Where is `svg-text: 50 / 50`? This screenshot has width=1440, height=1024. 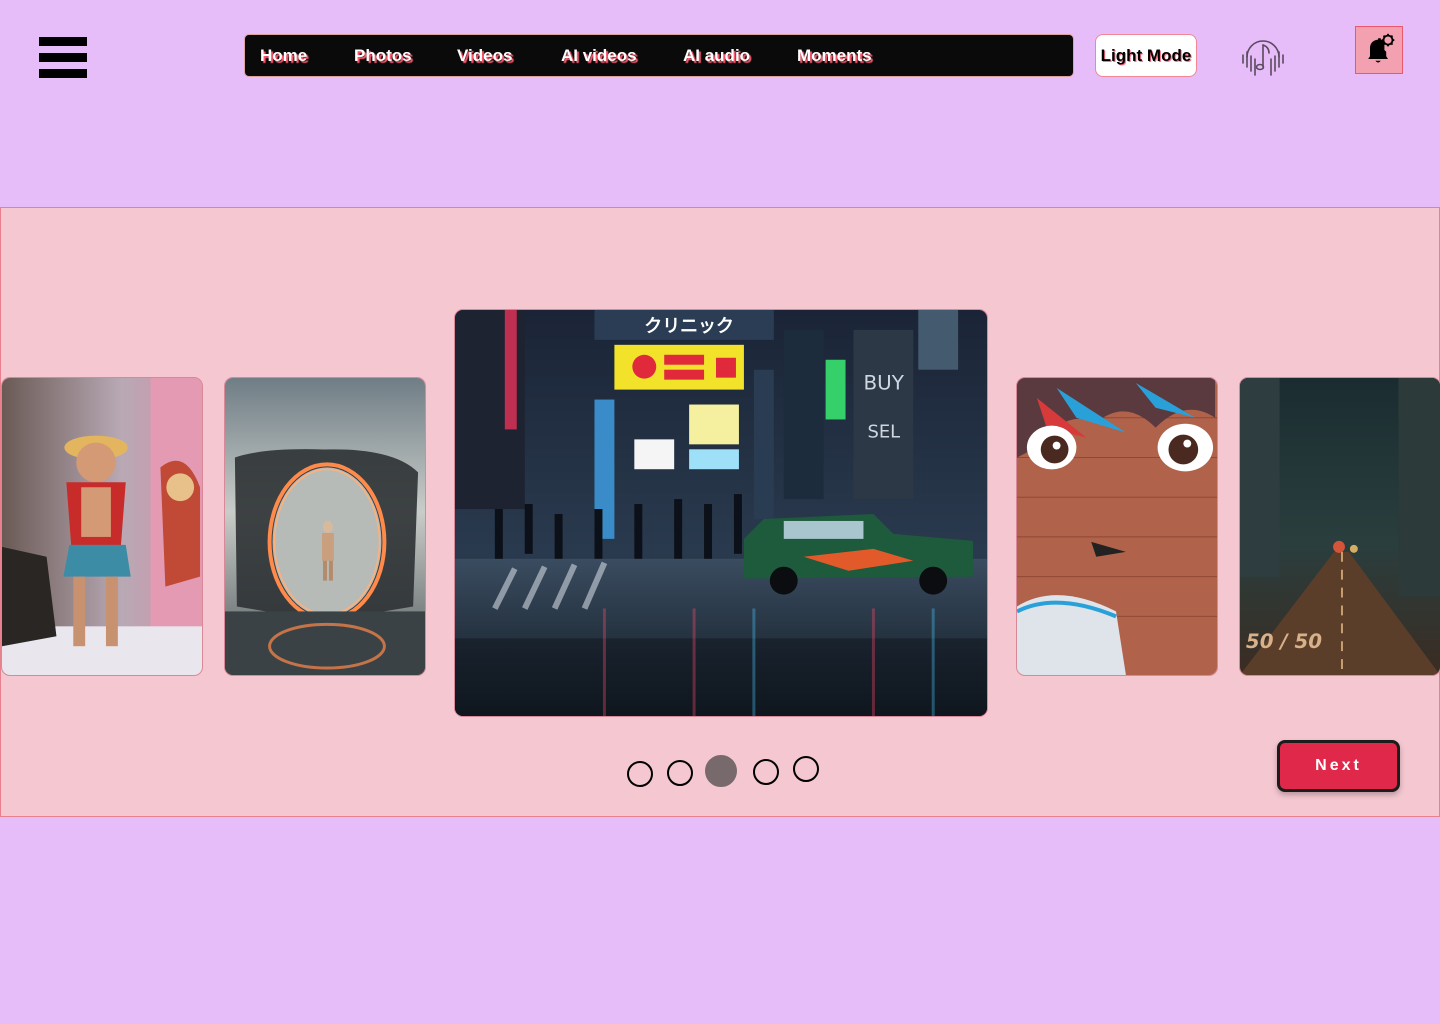 svg-text: 50 / 50 is located at coordinates (1284, 641).